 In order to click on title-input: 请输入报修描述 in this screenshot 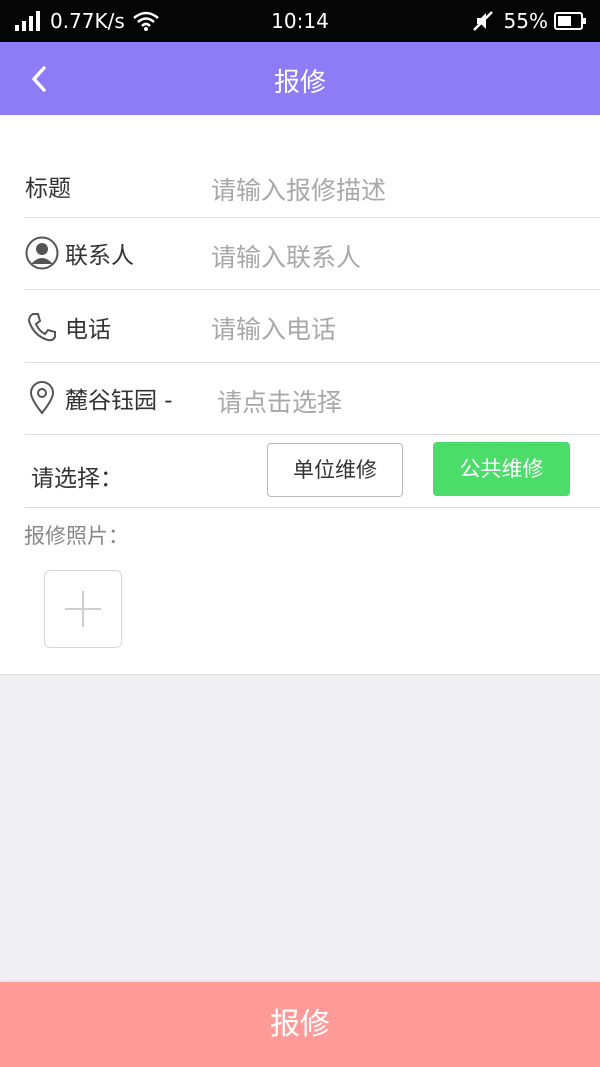, I will do `click(298, 189)`.